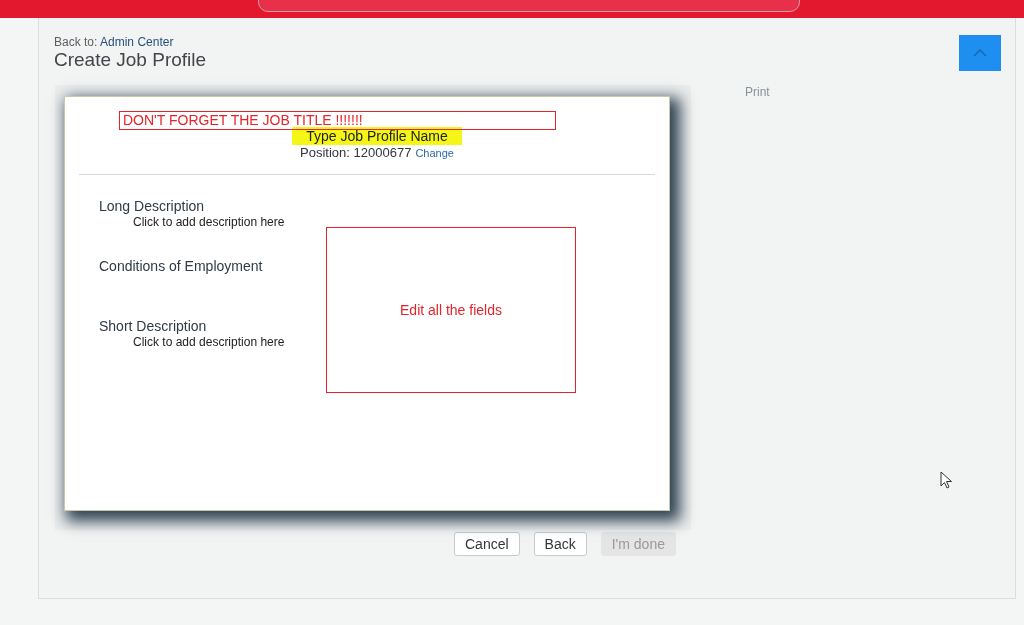 The image size is (1024, 625). What do you see at coordinates (137, 42) in the screenshot?
I see `admin-center-link: Admin Center` at bounding box center [137, 42].